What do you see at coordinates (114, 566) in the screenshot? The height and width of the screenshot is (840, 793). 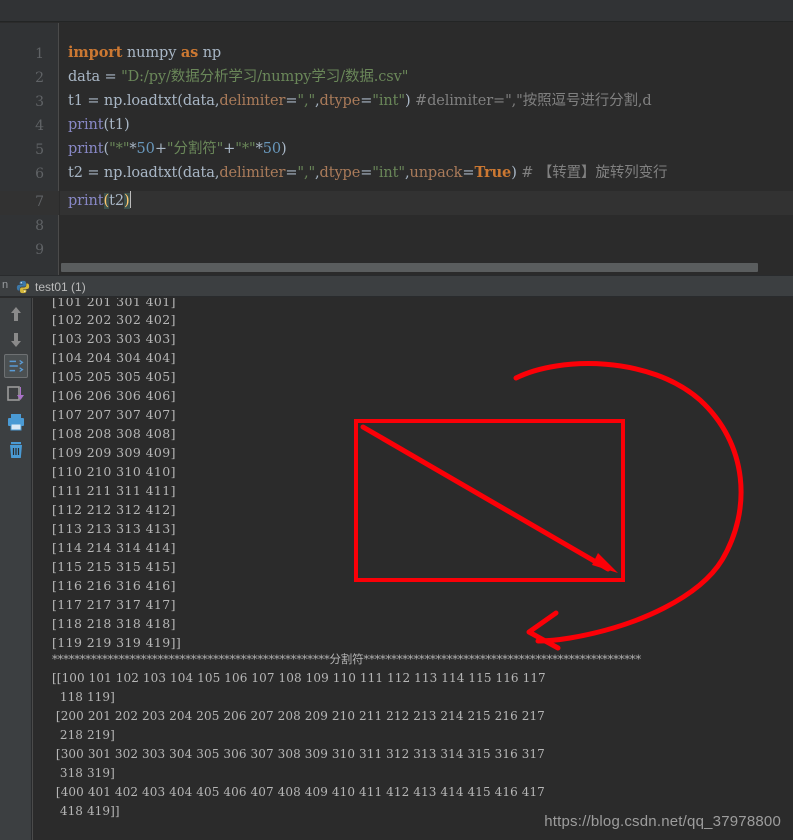 I see `output-line: [115 215 315 415]` at bounding box center [114, 566].